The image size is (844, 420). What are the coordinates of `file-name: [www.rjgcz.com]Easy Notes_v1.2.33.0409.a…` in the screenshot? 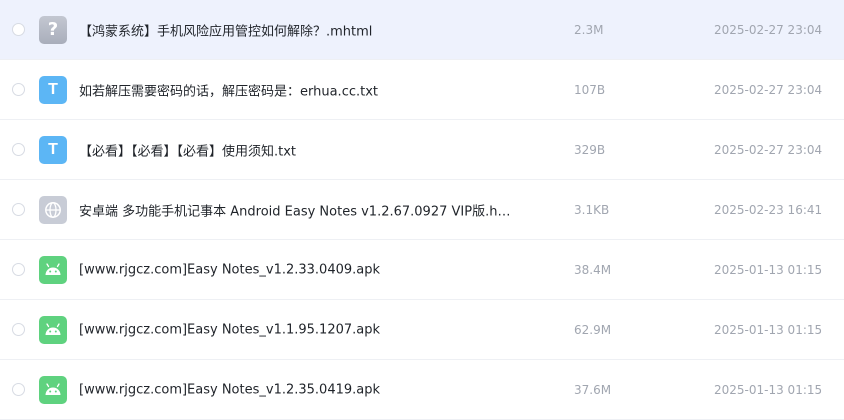 It's located at (229, 269).